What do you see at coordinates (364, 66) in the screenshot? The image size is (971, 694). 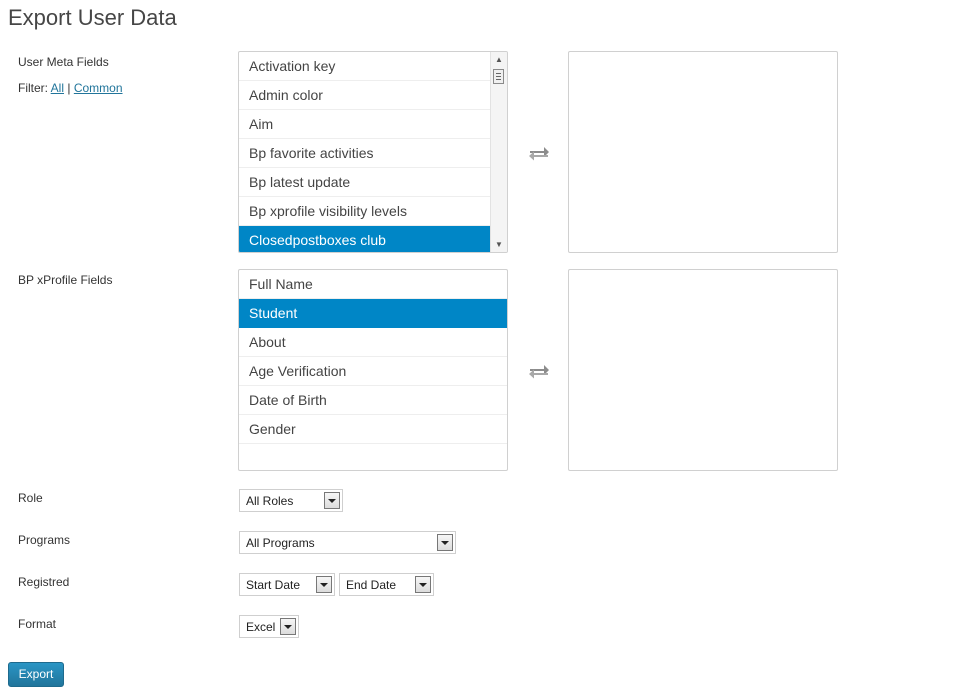 I see `list-item: Activation key` at bounding box center [364, 66].